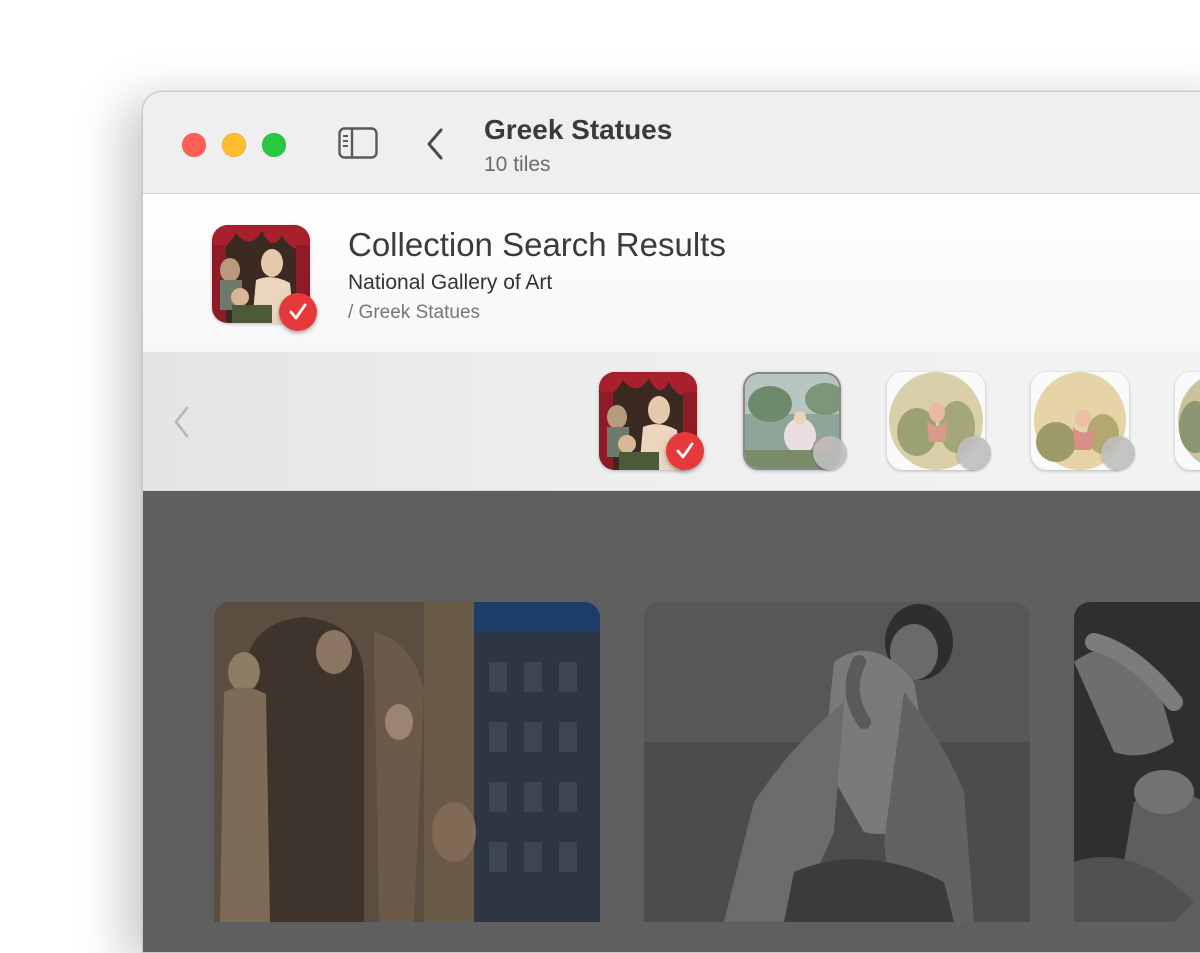 The height and width of the screenshot is (953, 1200). Describe the element at coordinates (537, 244) in the screenshot. I see `collection-title: Collection Search Results` at that location.